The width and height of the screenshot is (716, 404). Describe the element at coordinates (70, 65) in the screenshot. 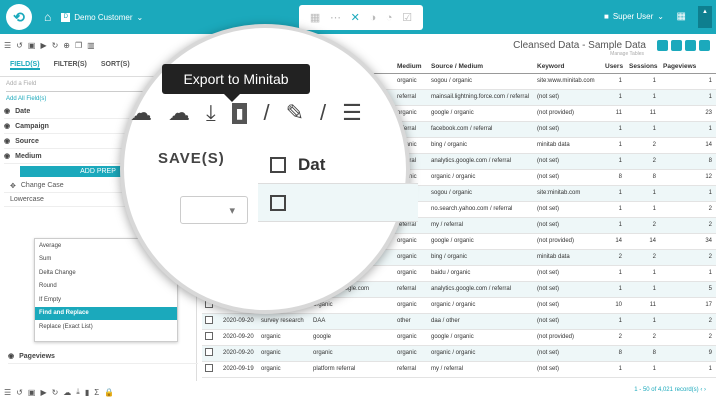

I see `tab-filters: FILTER(S)` at that location.